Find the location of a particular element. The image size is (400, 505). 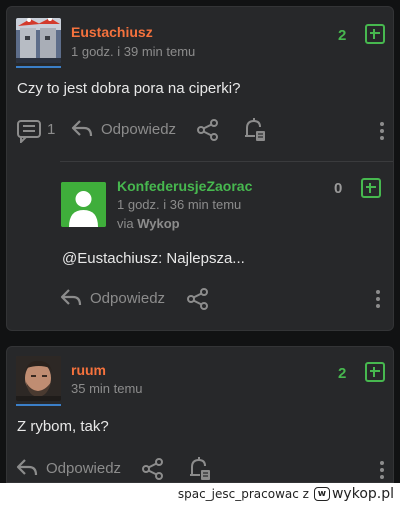

wykop-logo-box: w is located at coordinates (321, 494).